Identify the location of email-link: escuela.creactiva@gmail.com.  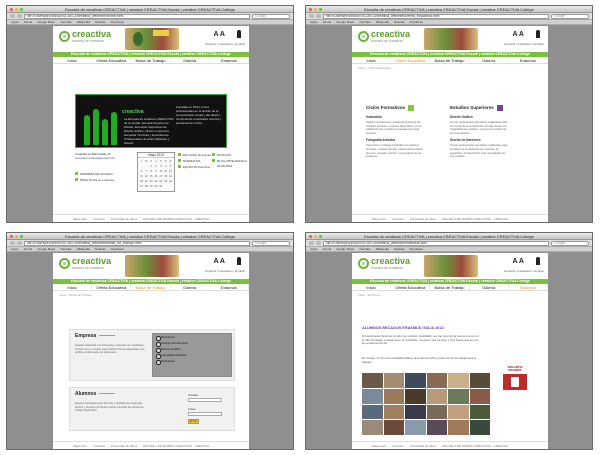
(104, 158).